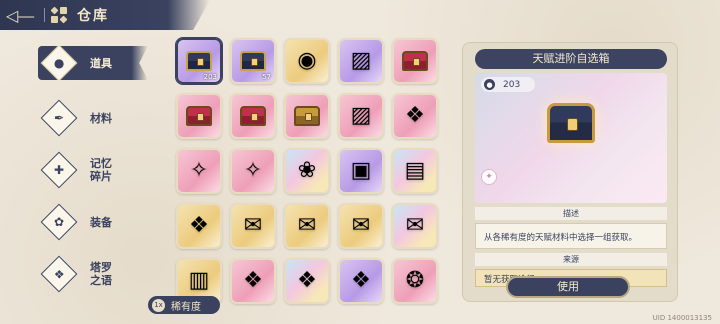  I want to click on item-slot: ❂, so click(415, 281).